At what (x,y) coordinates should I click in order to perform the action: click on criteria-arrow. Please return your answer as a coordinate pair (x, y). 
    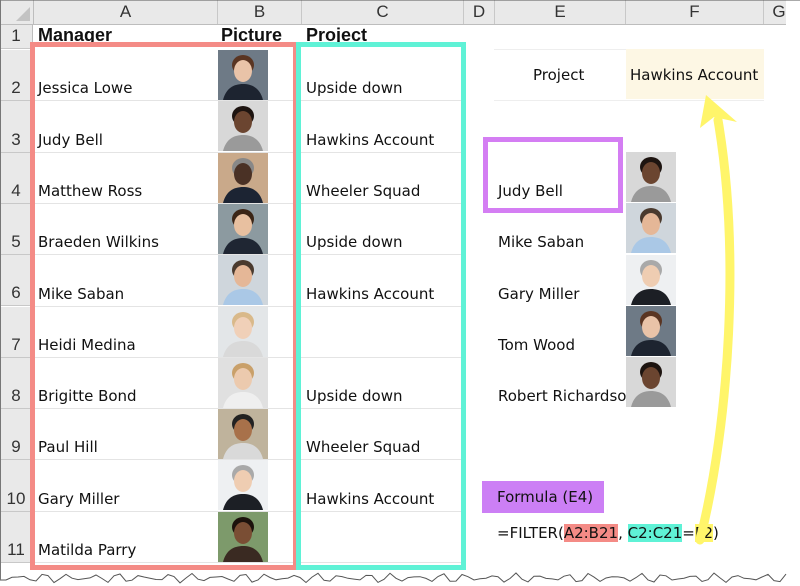
    Looking at the image, I should click on (716, 320).